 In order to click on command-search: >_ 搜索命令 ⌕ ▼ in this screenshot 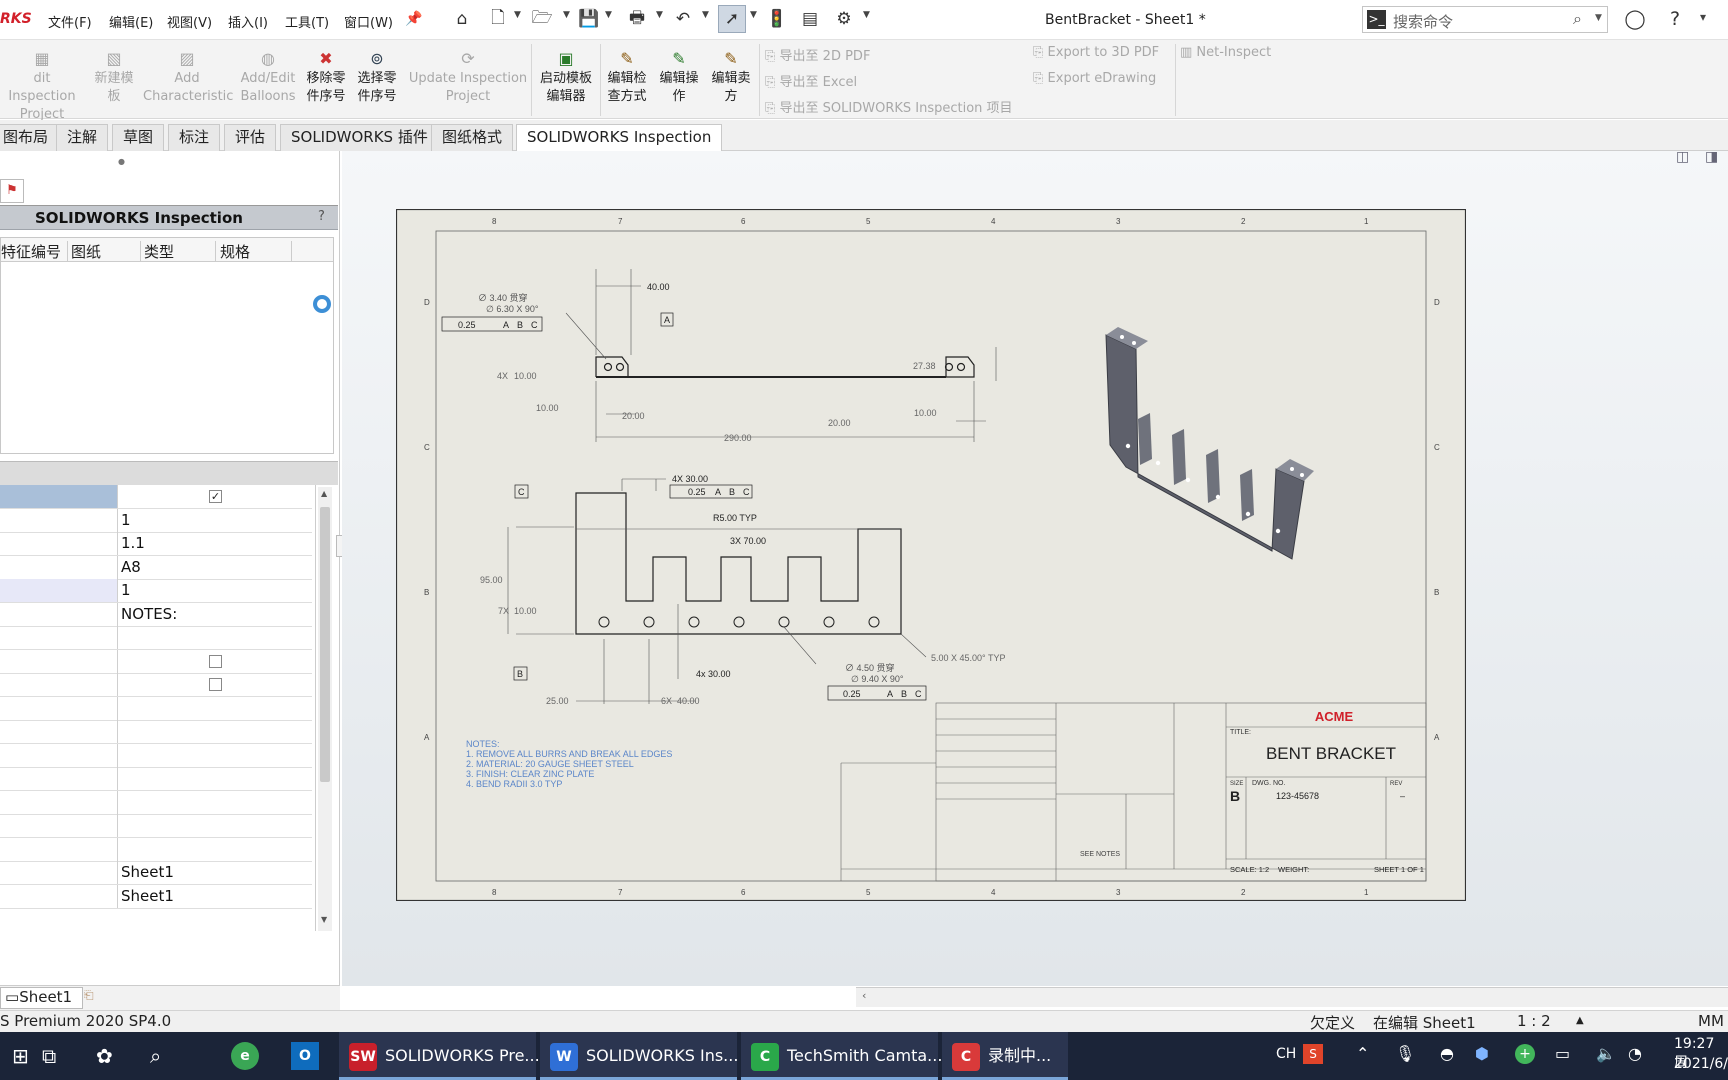, I will do `click(1485, 19)`.